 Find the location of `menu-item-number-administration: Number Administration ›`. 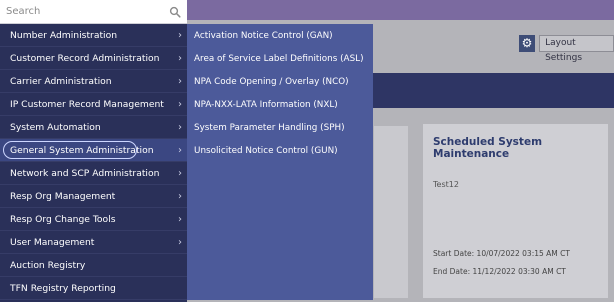

menu-item-number-administration: Number Administration › is located at coordinates (93, 35).